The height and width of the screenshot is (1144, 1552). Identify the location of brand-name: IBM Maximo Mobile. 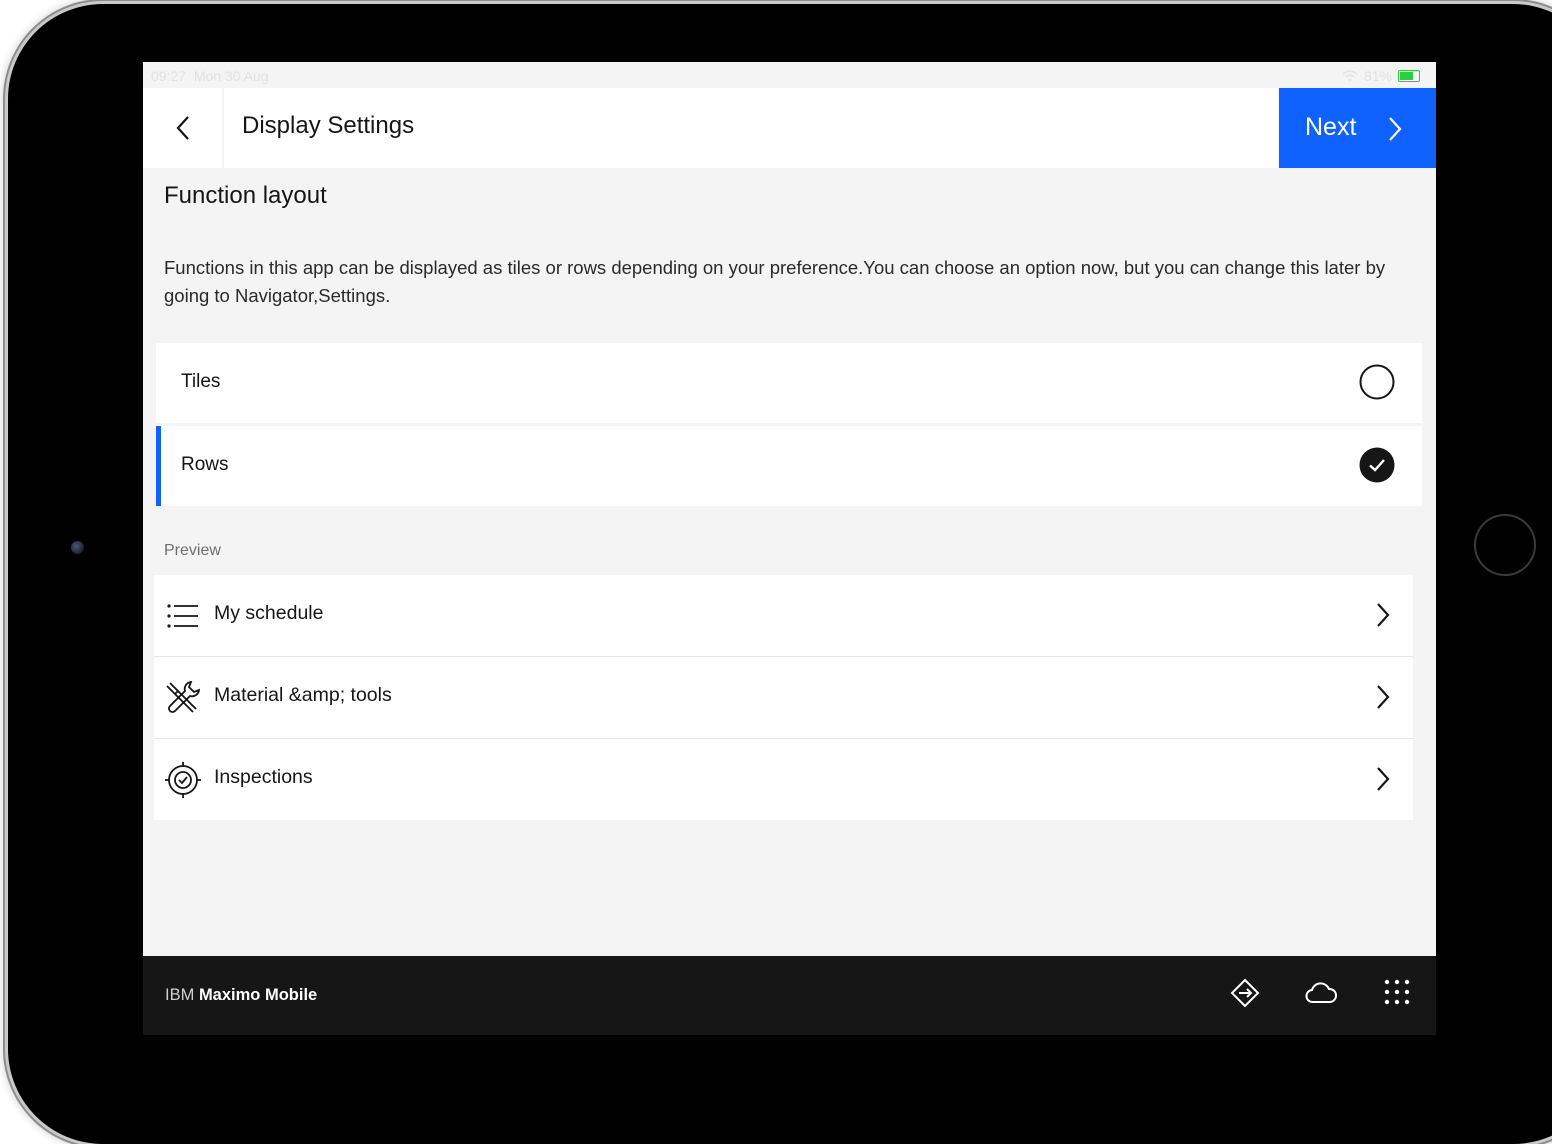
(241, 995).